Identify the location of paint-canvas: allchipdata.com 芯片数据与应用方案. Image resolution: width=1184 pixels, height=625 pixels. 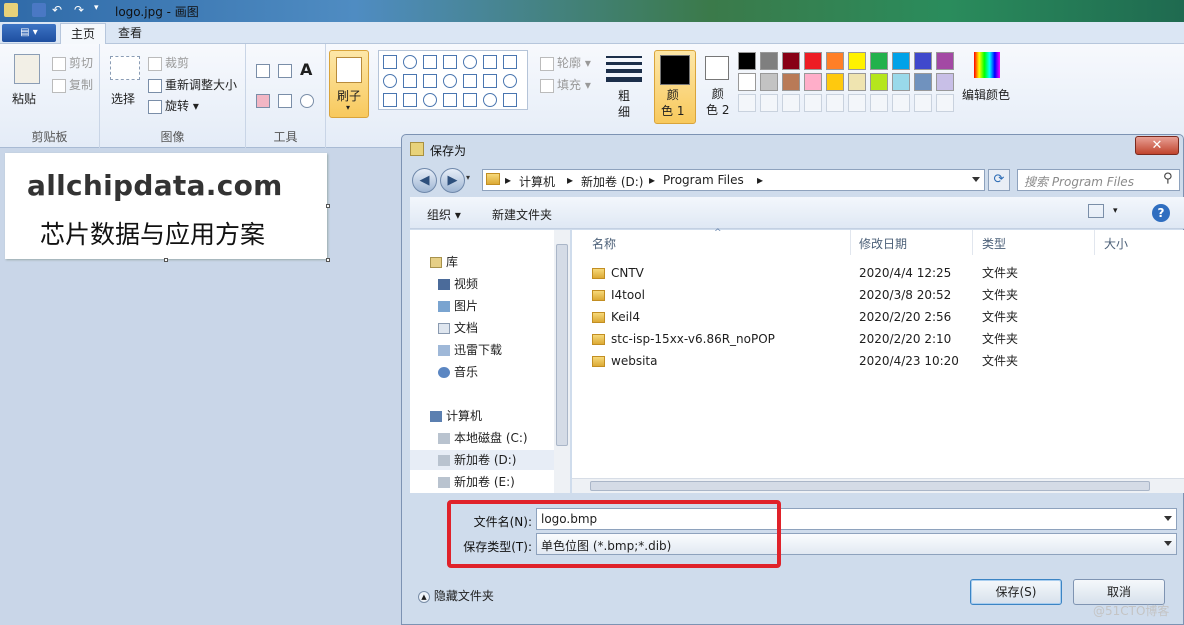
(166, 206).